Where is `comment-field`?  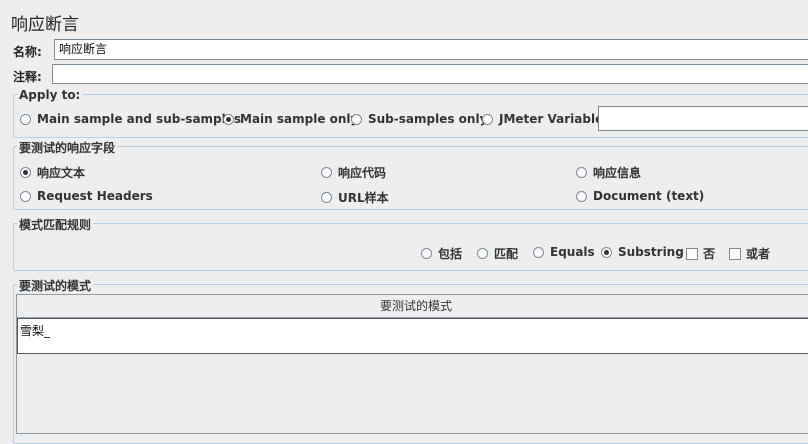 comment-field is located at coordinates (430, 74).